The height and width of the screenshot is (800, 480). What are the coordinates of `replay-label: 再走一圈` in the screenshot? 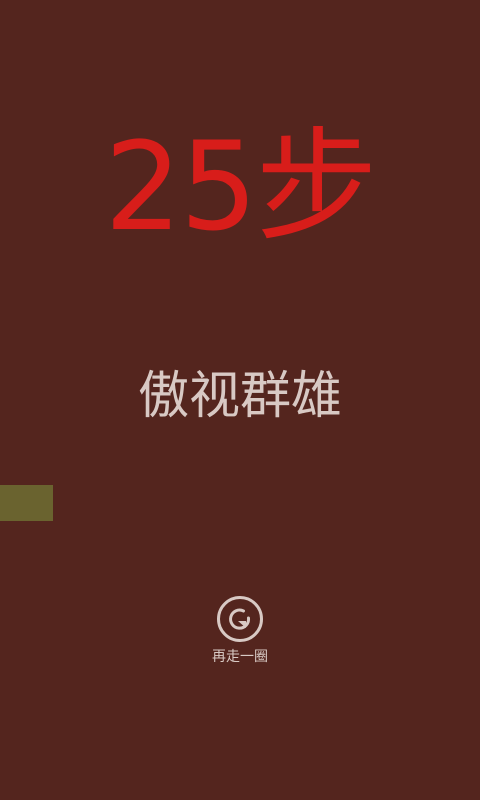 It's located at (240, 657).